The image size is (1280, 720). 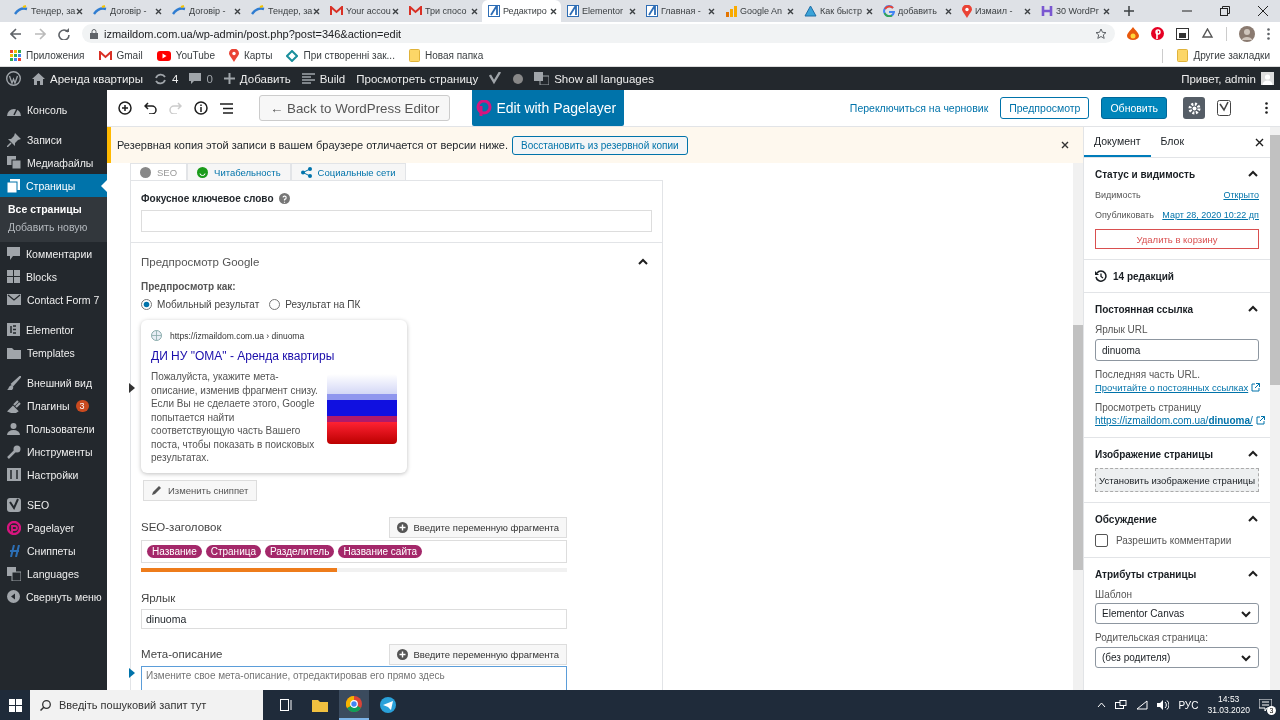 I want to click on sidebar-item: Contact Form 7, so click(x=53, y=299).